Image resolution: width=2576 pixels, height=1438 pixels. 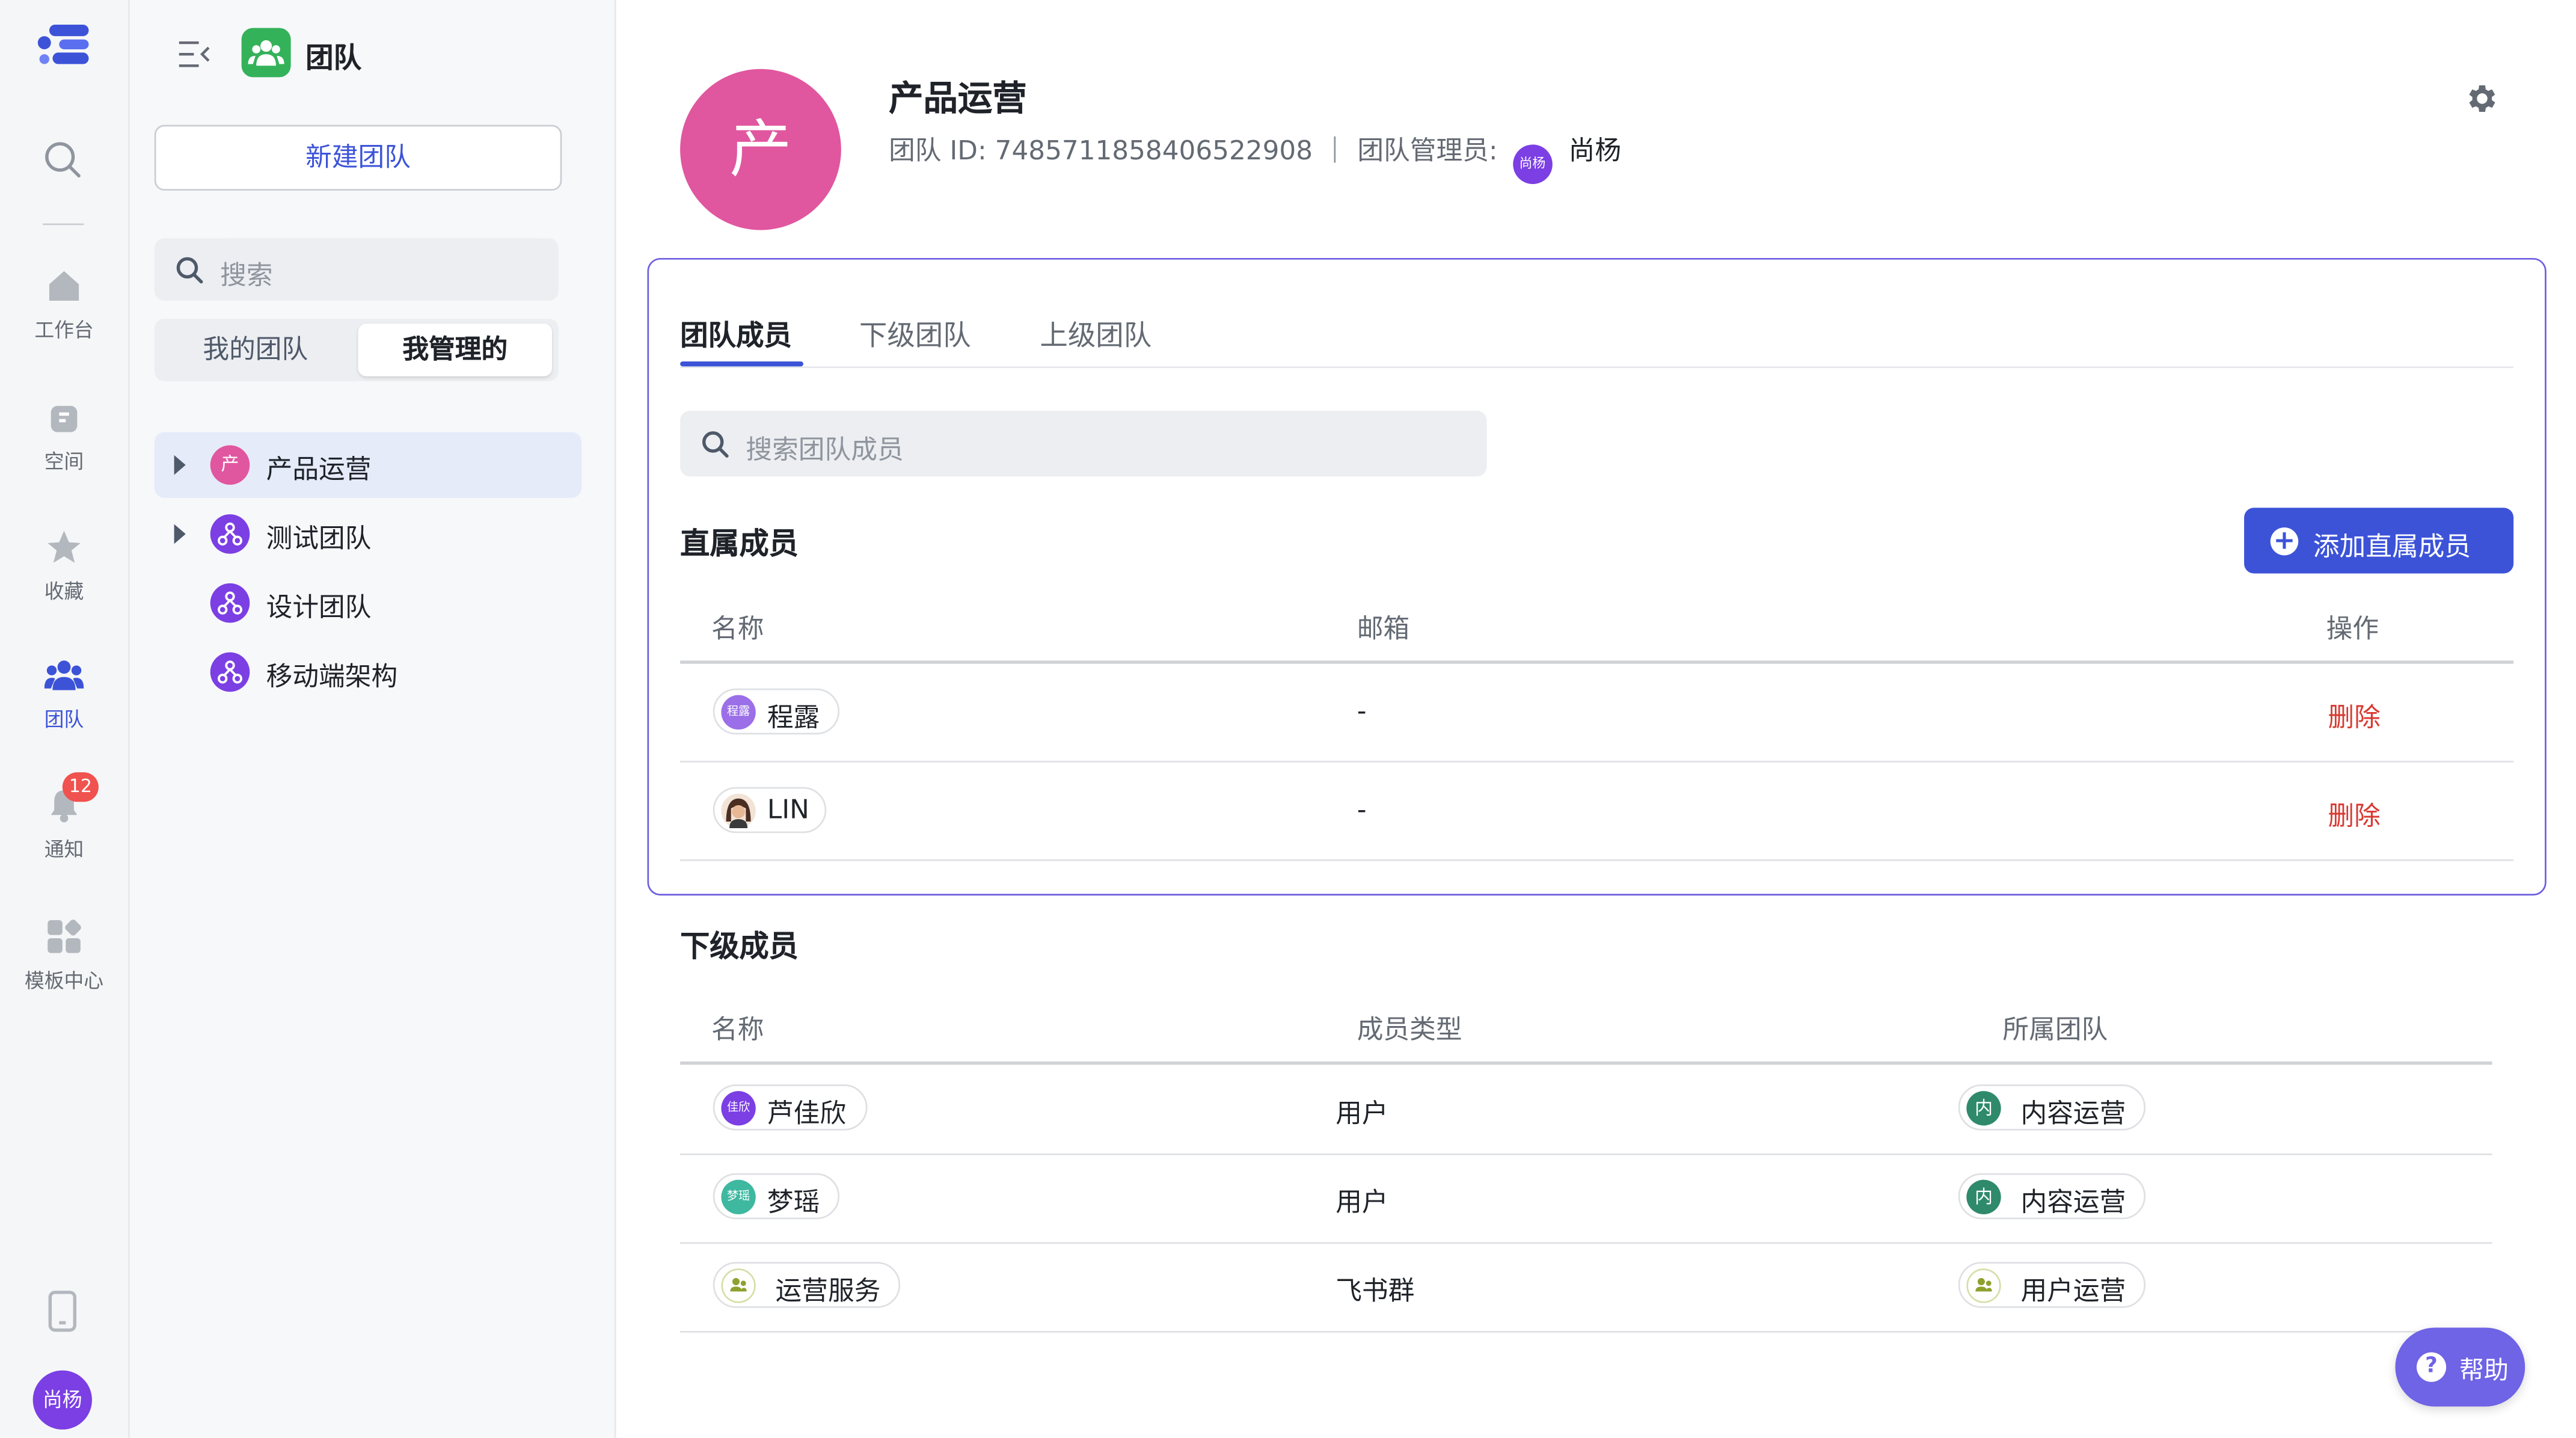 I want to click on member-chip: LIN, so click(x=770, y=811).